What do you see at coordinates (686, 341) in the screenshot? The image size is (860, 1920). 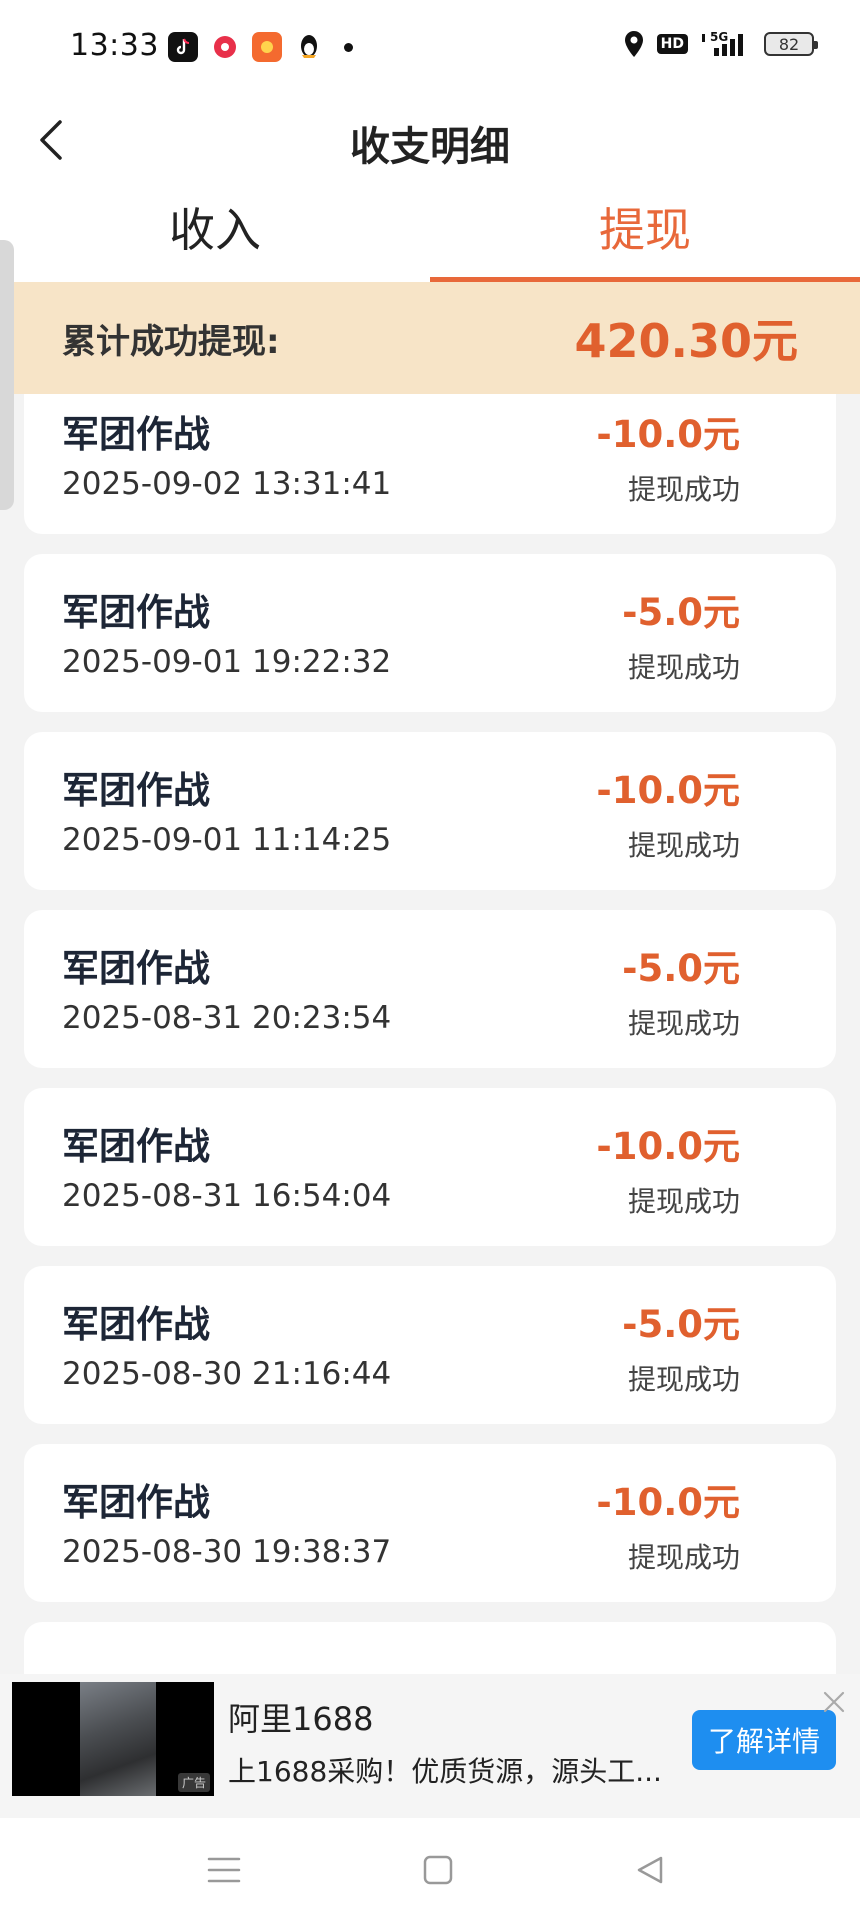 I see `summary-value: 420.30元` at bounding box center [686, 341].